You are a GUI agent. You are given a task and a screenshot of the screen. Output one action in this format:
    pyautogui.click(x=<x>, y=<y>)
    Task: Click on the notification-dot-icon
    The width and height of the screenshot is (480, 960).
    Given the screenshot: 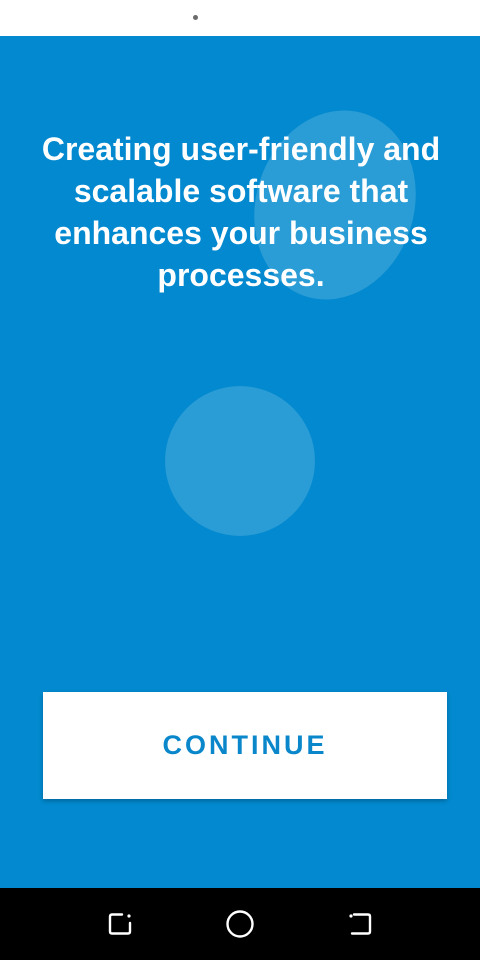 What is the action you would take?
    pyautogui.click(x=195, y=17)
    